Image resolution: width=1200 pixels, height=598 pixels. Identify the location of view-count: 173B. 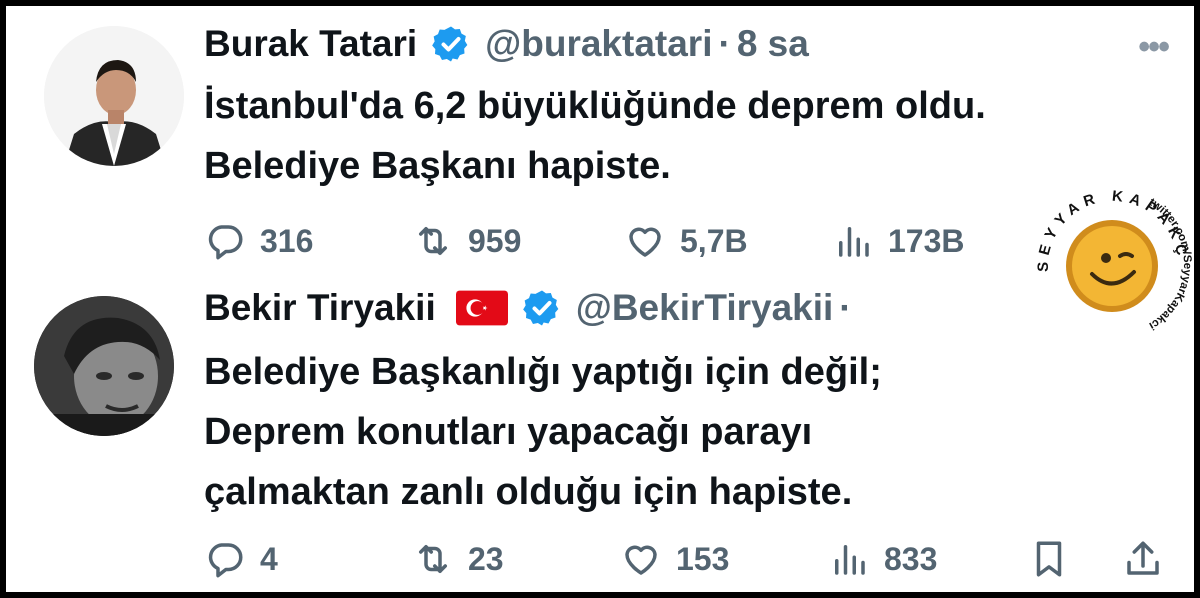
(926, 240).